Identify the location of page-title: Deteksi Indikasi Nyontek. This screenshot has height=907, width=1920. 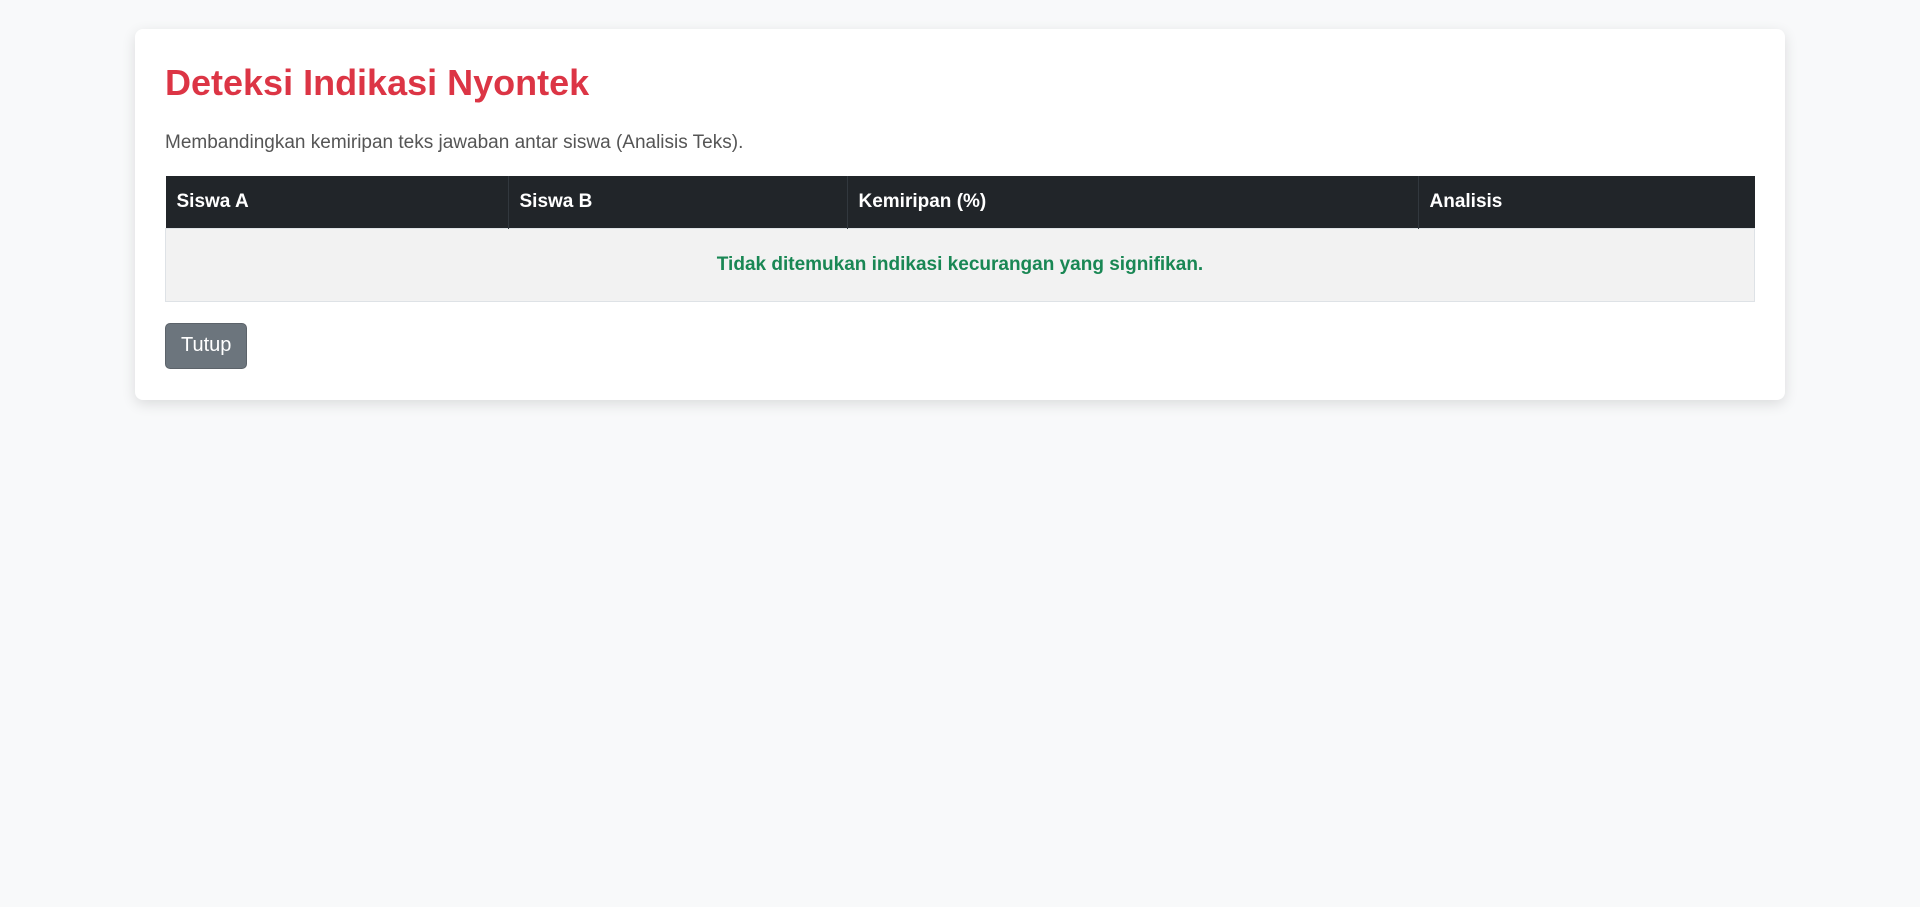
(377, 82).